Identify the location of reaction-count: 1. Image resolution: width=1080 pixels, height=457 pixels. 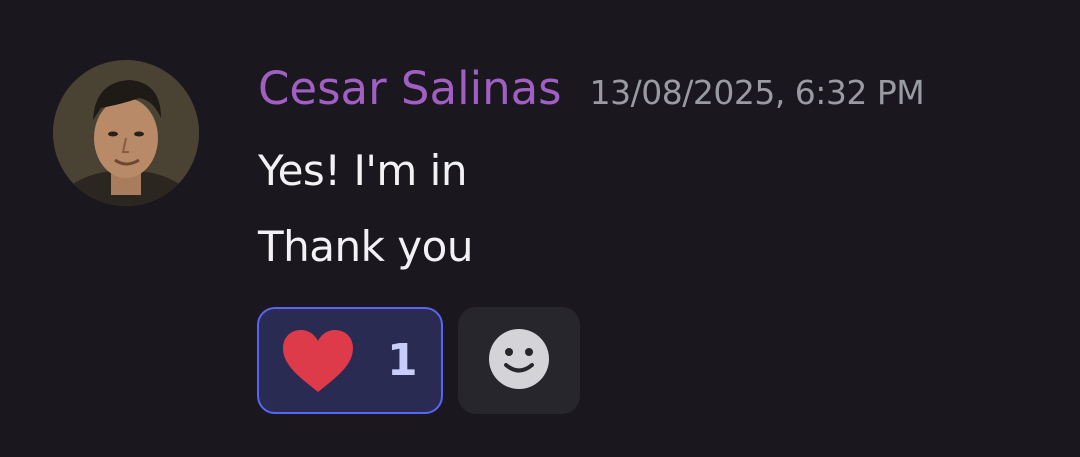
(402, 360).